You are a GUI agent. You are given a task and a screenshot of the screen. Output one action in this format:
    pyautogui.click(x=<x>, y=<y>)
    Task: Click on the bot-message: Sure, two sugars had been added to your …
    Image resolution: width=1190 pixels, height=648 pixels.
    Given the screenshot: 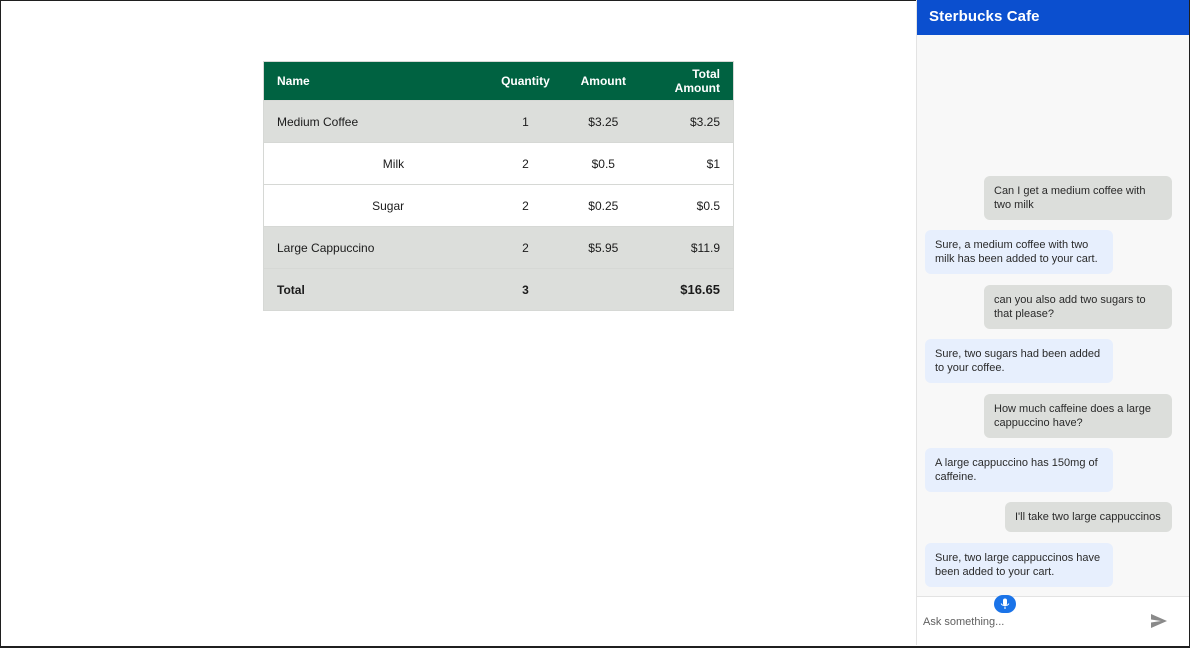 What is the action you would take?
    pyautogui.click(x=1019, y=361)
    